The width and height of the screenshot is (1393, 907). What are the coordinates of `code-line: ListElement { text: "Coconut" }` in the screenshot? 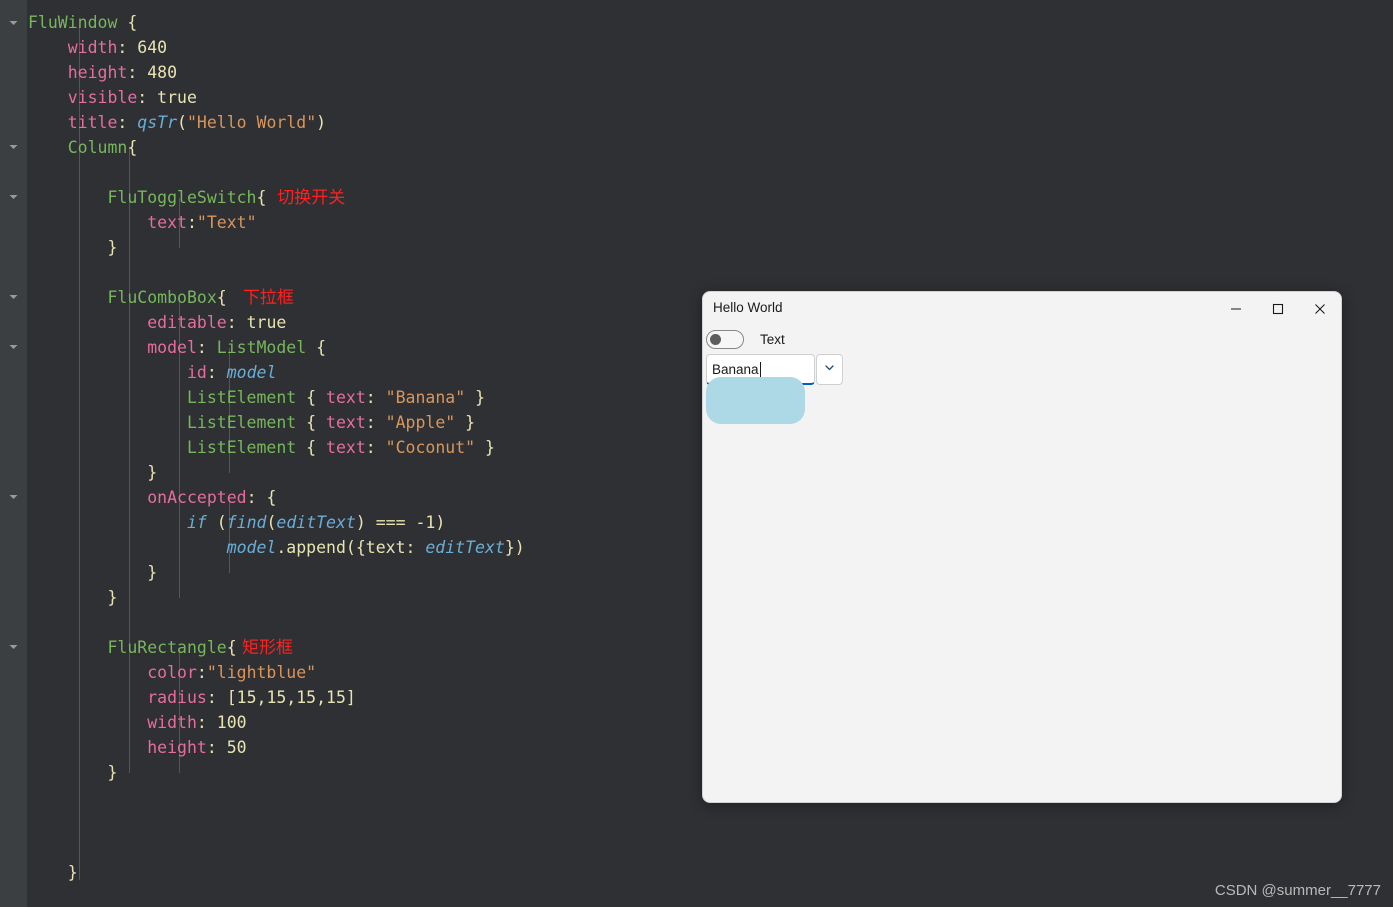 It's located at (261, 447).